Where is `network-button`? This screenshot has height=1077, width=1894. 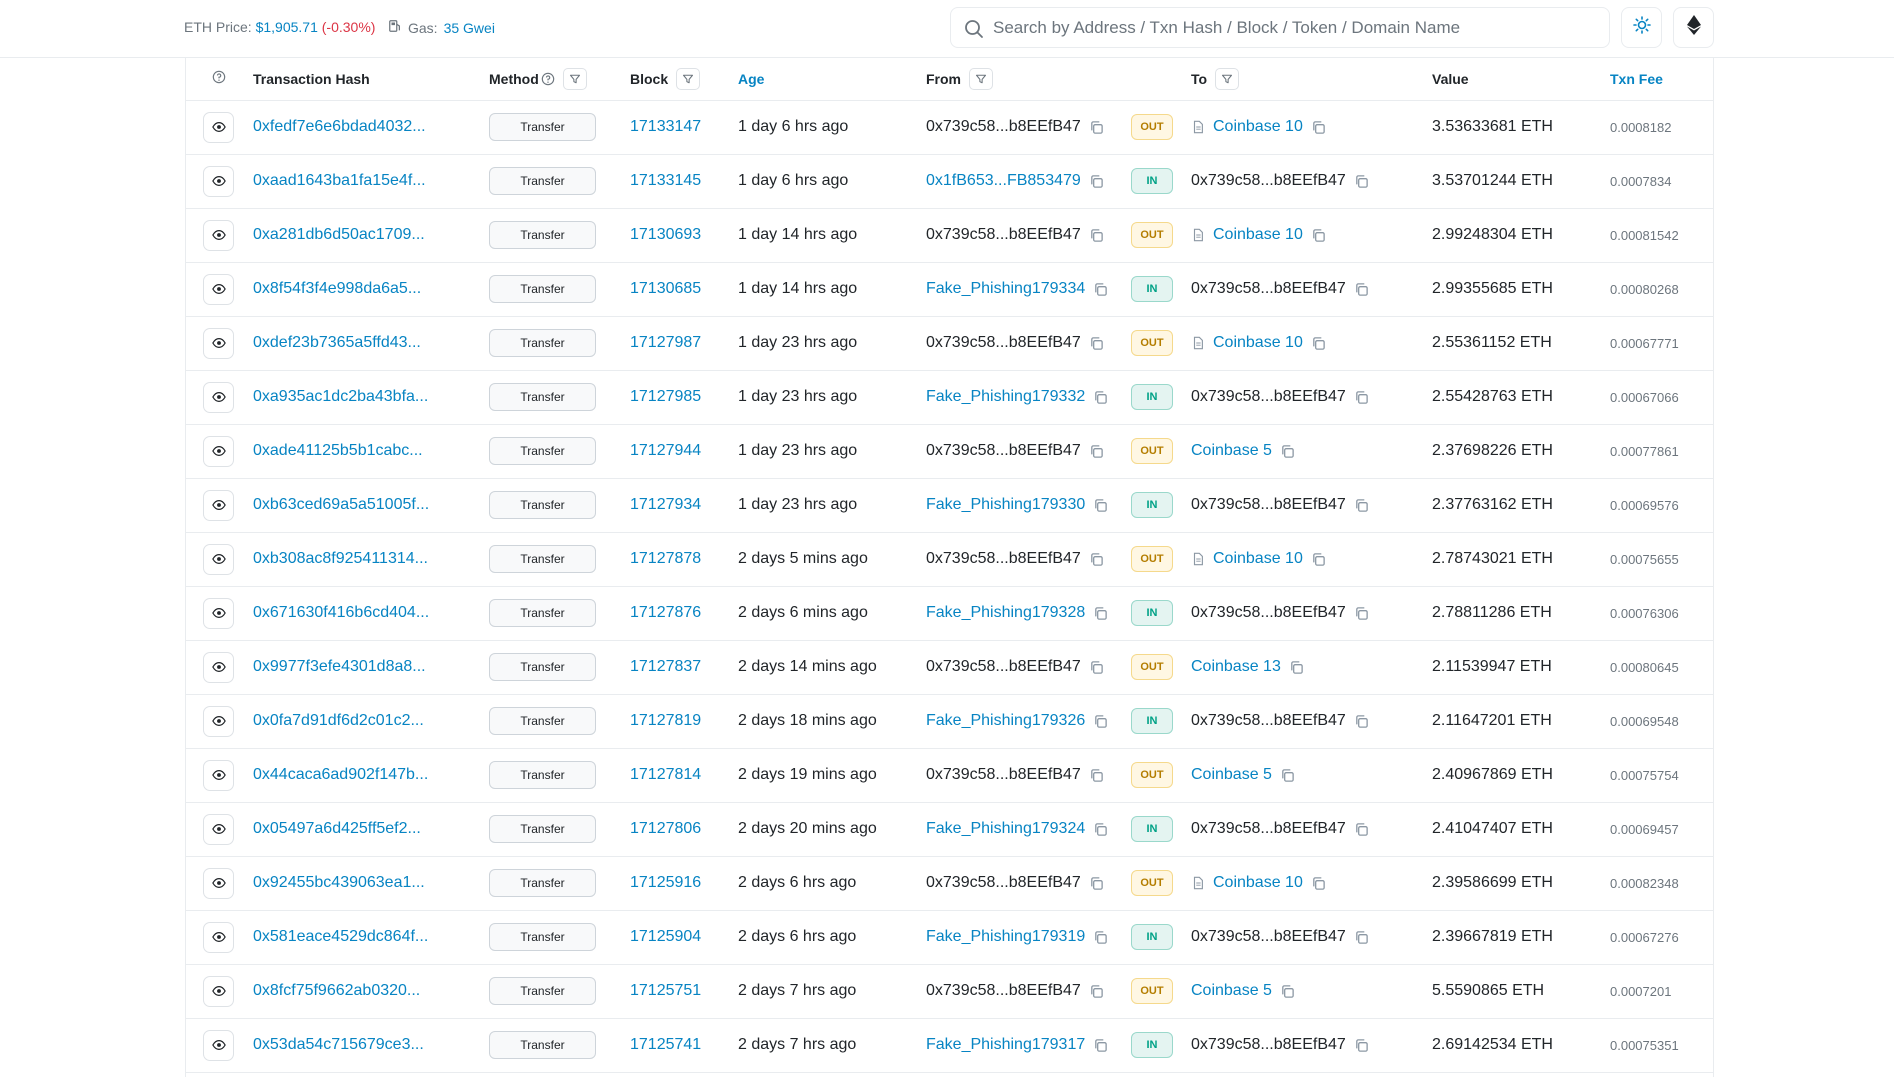
network-button is located at coordinates (1693, 27).